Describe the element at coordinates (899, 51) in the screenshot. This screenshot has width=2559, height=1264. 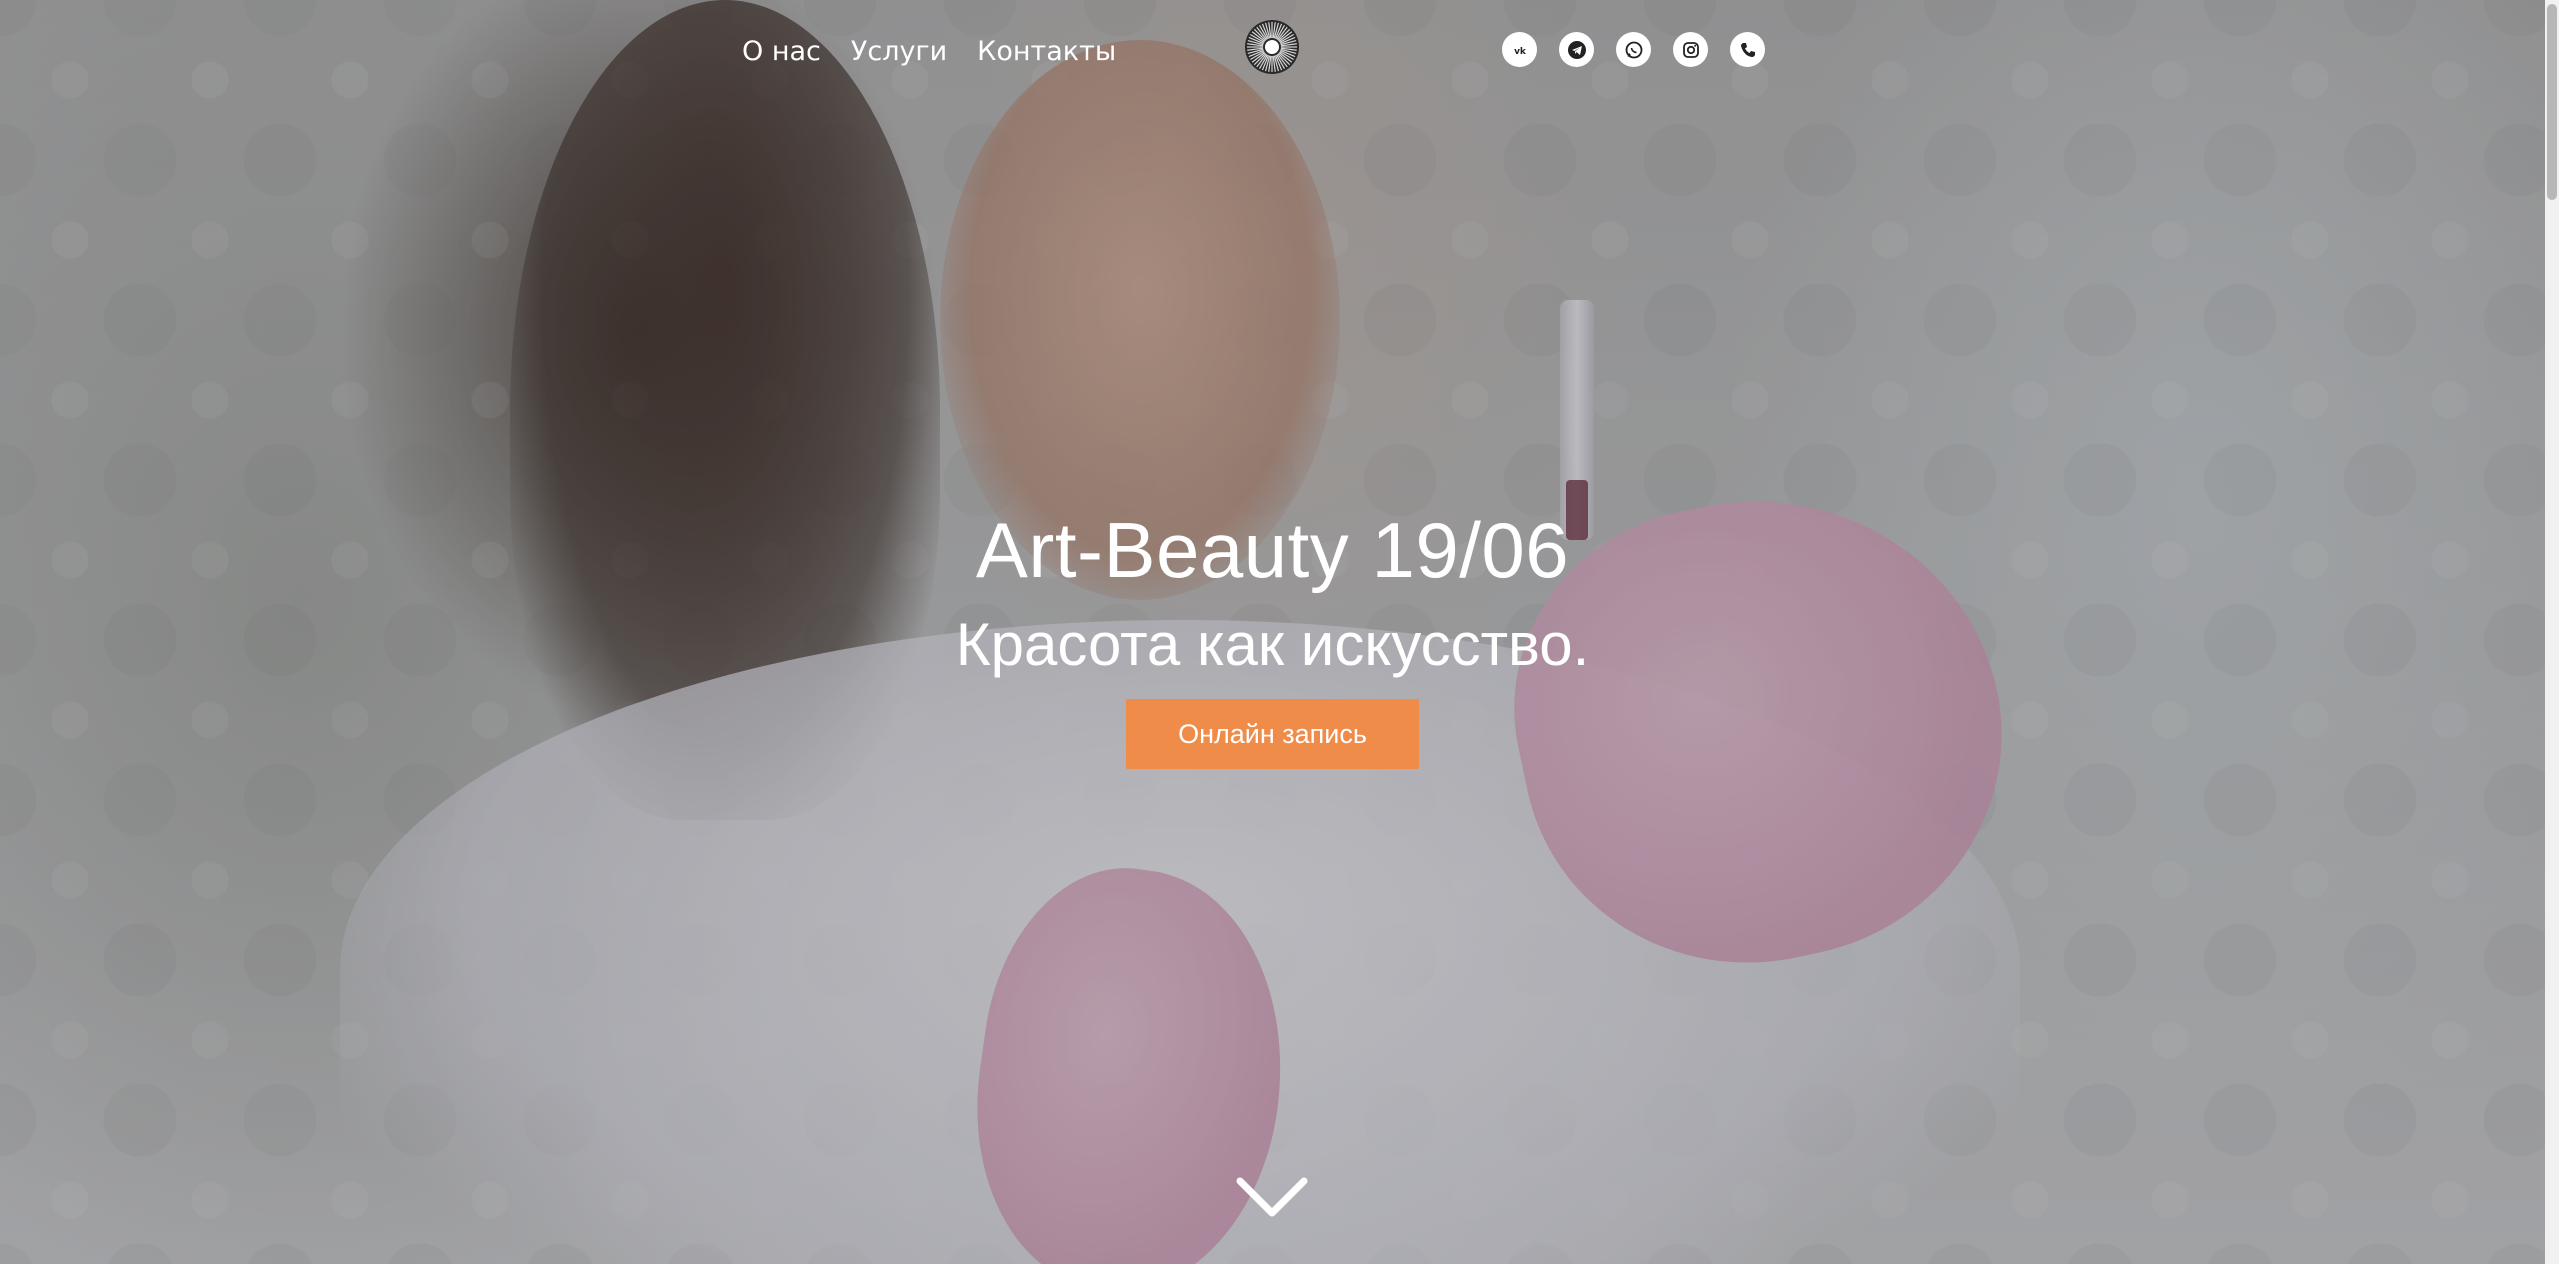
I see `nav-link-services: Услуги` at that location.